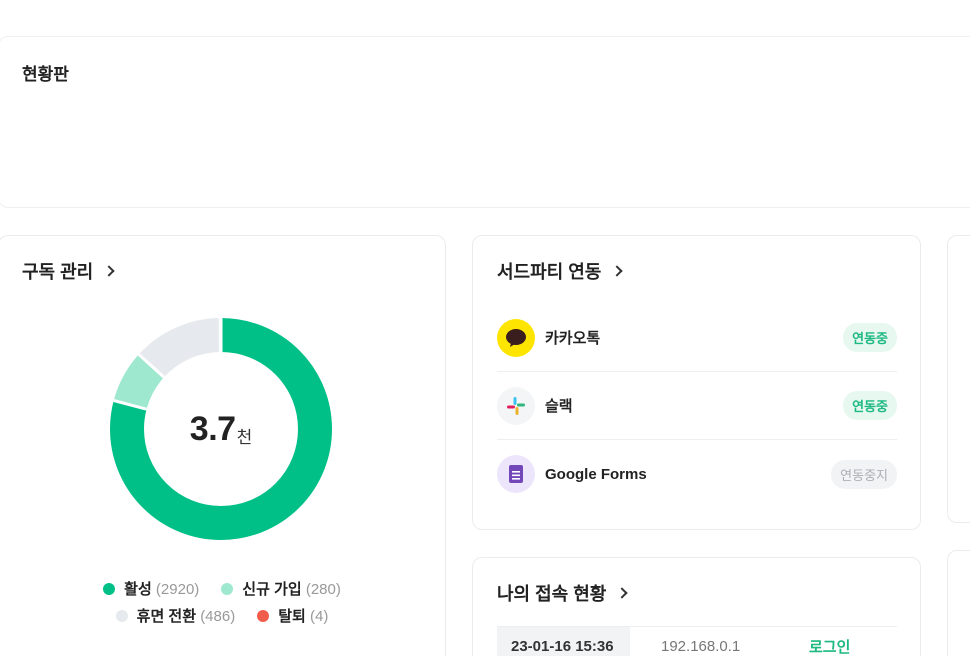 Image resolution: width=970 pixels, height=656 pixels. What do you see at coordinates (45, 74) in the screenshot?
I see `page-title: 현황판` at bounding box center [45, 74].